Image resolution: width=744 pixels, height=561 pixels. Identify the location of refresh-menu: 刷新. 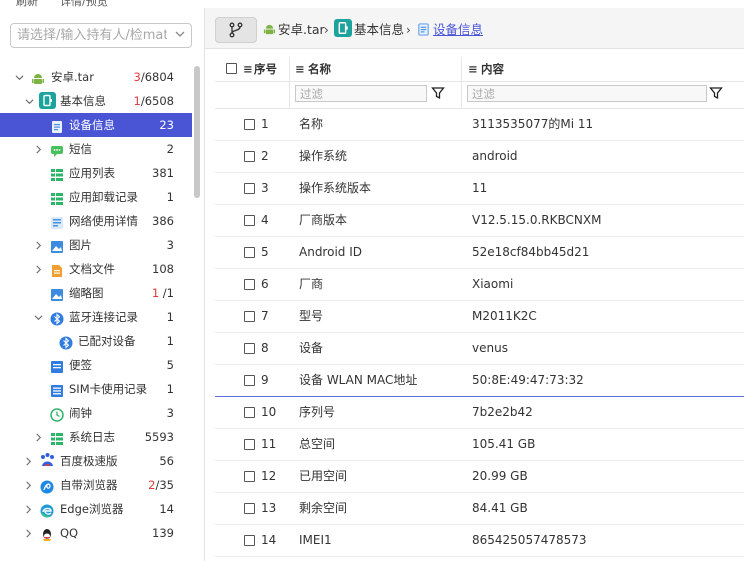
(27, 4).